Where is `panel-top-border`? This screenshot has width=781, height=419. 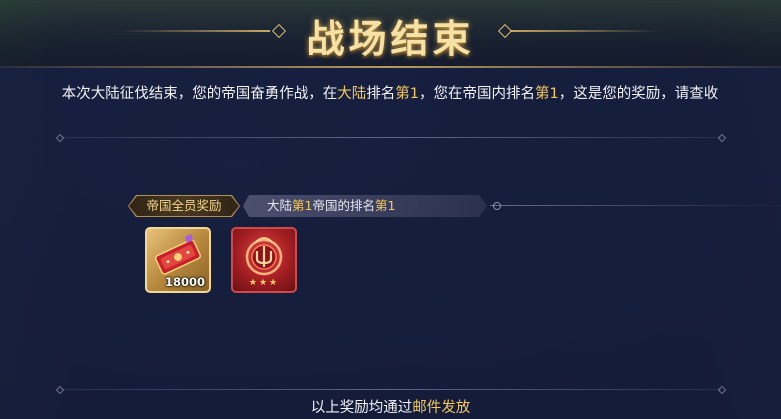 panel-top-border is located at coordinates (390, 67).